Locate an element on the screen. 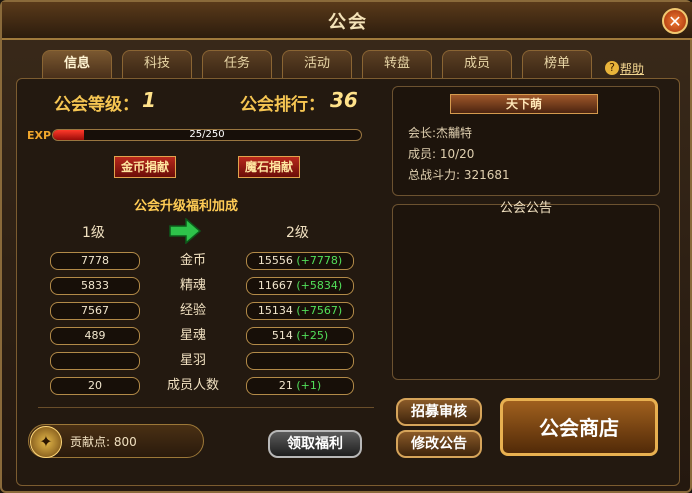 This screenshot has height=493, width=692. row-star-soul-label: 星魂 is located at coordinates (192, 335).